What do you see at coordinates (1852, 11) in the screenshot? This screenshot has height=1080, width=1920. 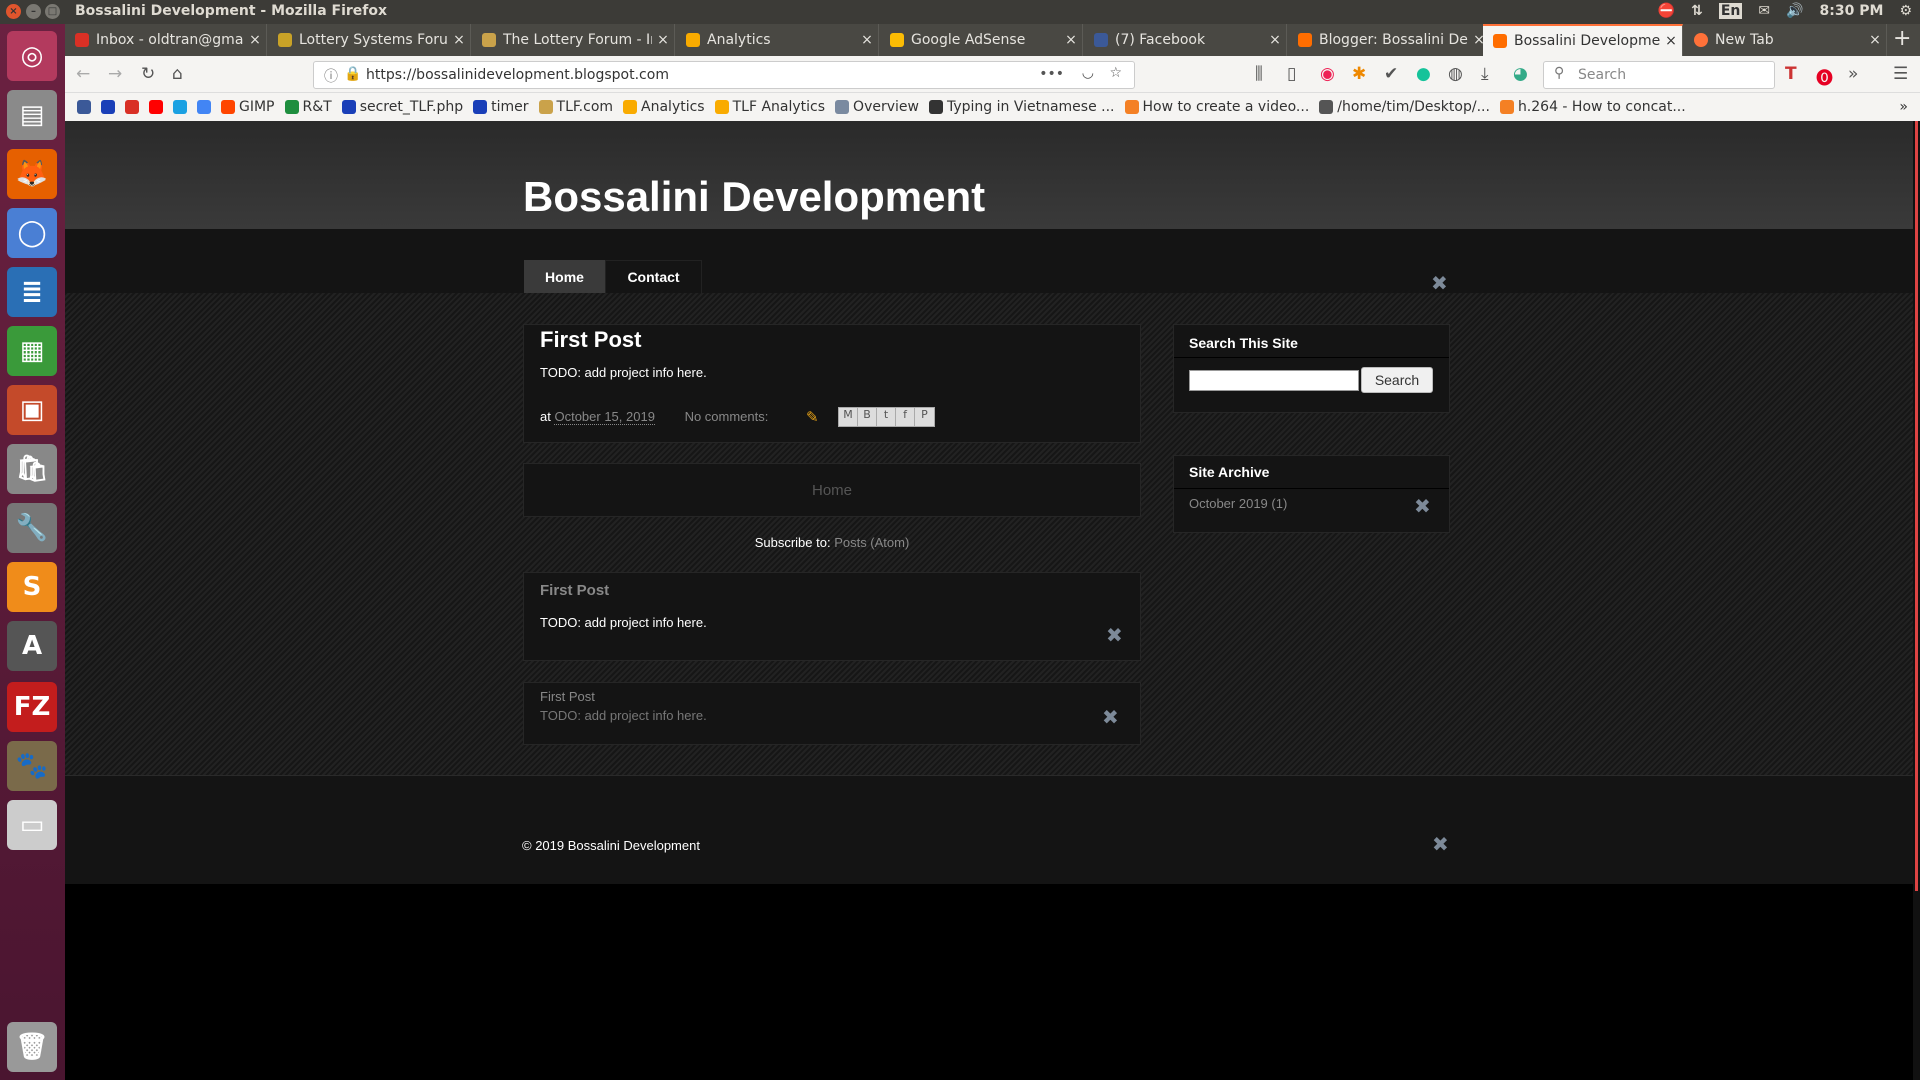 I see `clock: 8:30 PM` at bounding box center [1852, 11].